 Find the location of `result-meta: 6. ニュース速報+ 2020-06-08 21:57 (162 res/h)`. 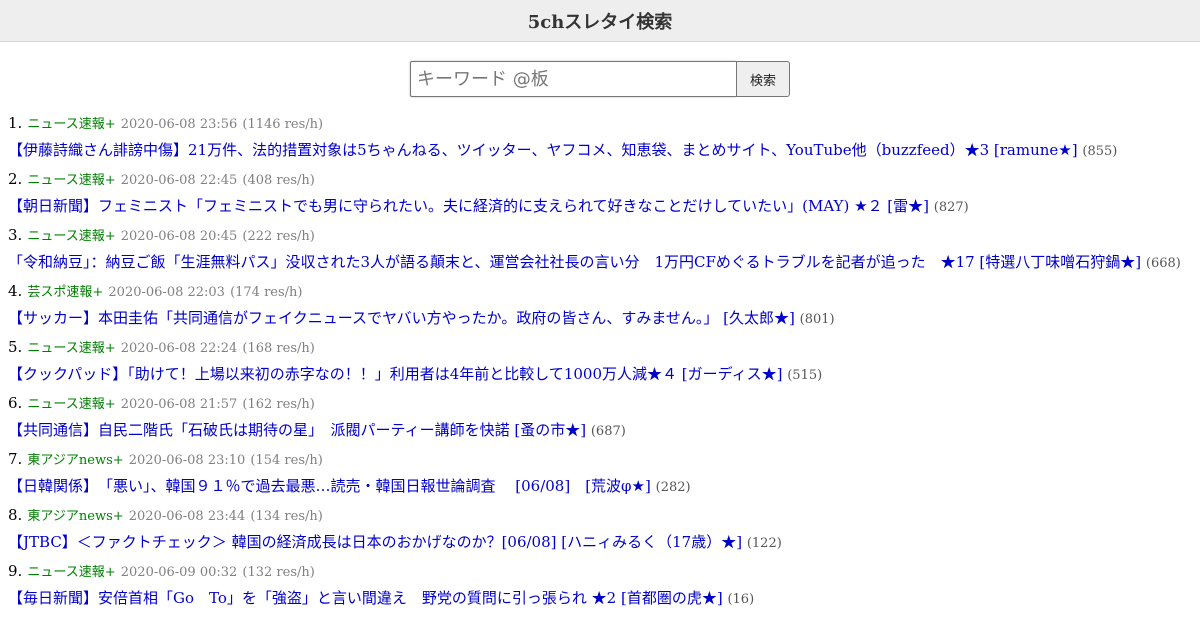

result-meta: 6. ニュース速報+ 2020-06-08 21:57 (162 res/h) is located at coordinates (600, 403).